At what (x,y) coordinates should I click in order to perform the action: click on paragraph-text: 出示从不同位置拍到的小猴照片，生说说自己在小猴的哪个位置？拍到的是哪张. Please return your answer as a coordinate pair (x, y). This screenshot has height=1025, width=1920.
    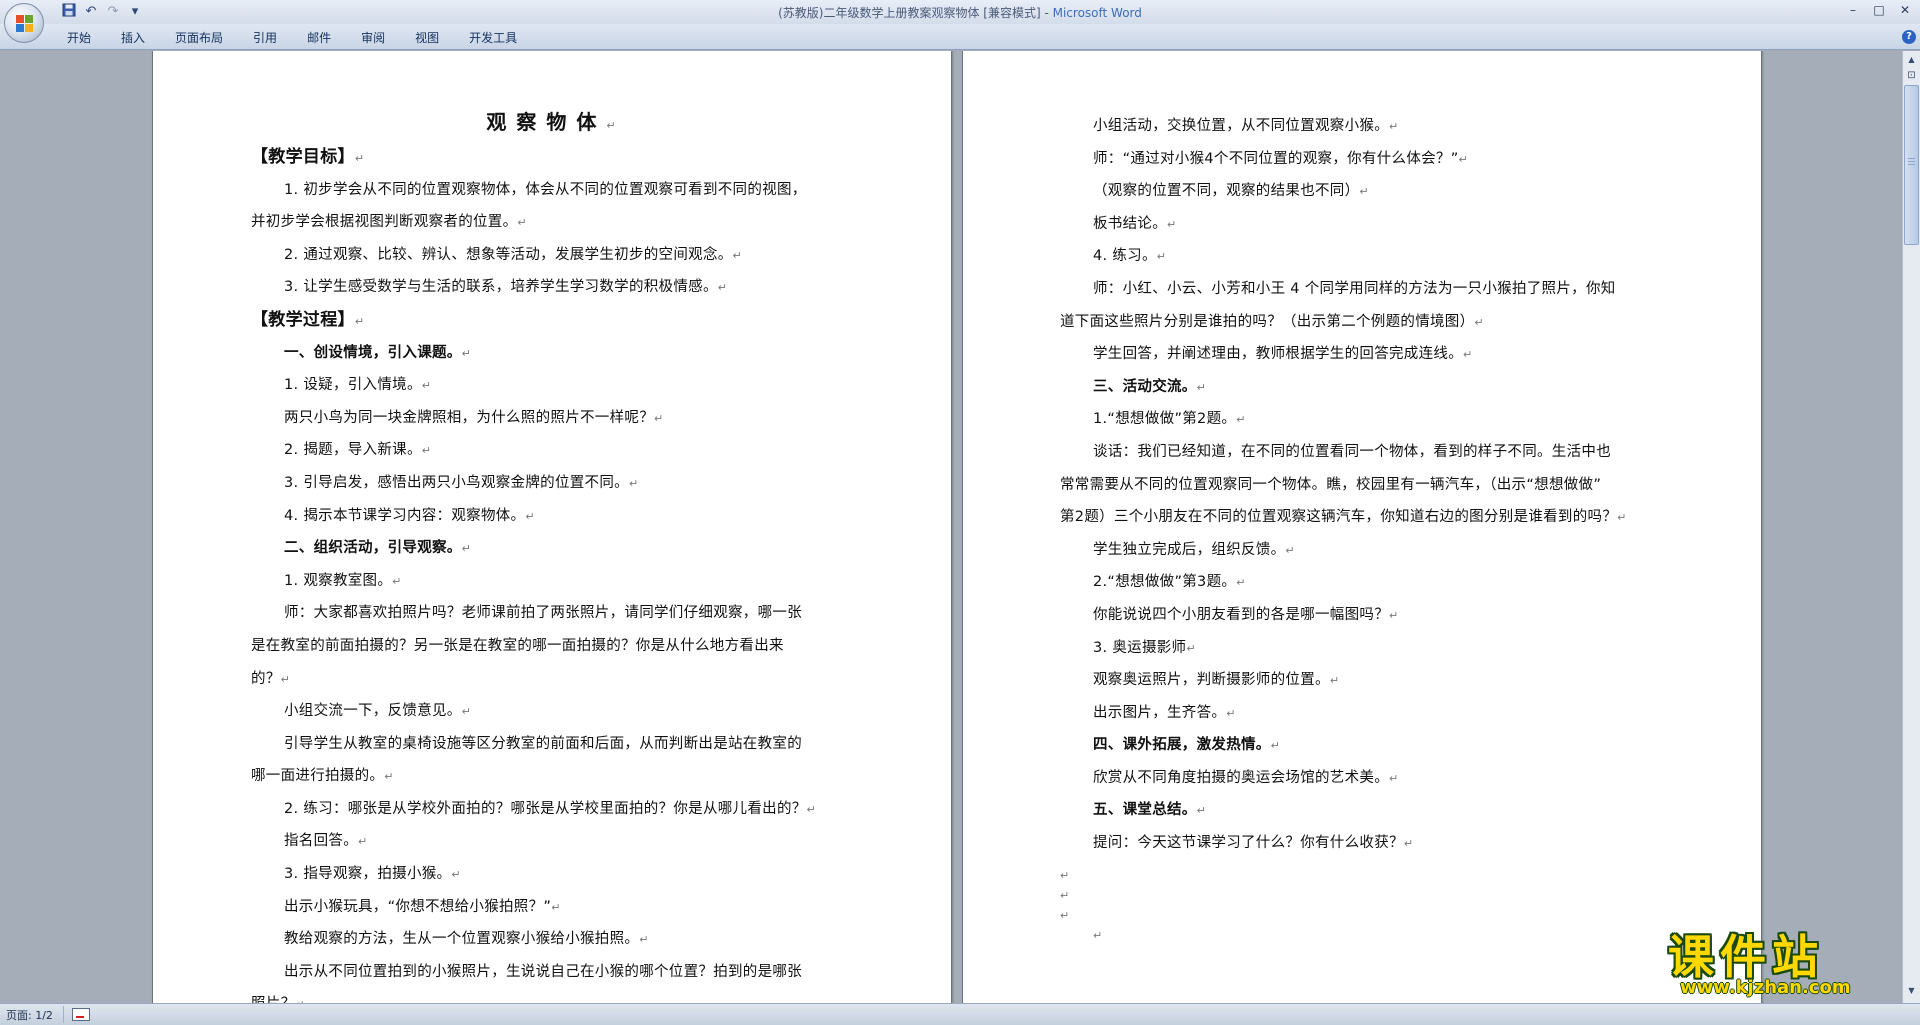
    Looking at the image, I should click on (543, 971).